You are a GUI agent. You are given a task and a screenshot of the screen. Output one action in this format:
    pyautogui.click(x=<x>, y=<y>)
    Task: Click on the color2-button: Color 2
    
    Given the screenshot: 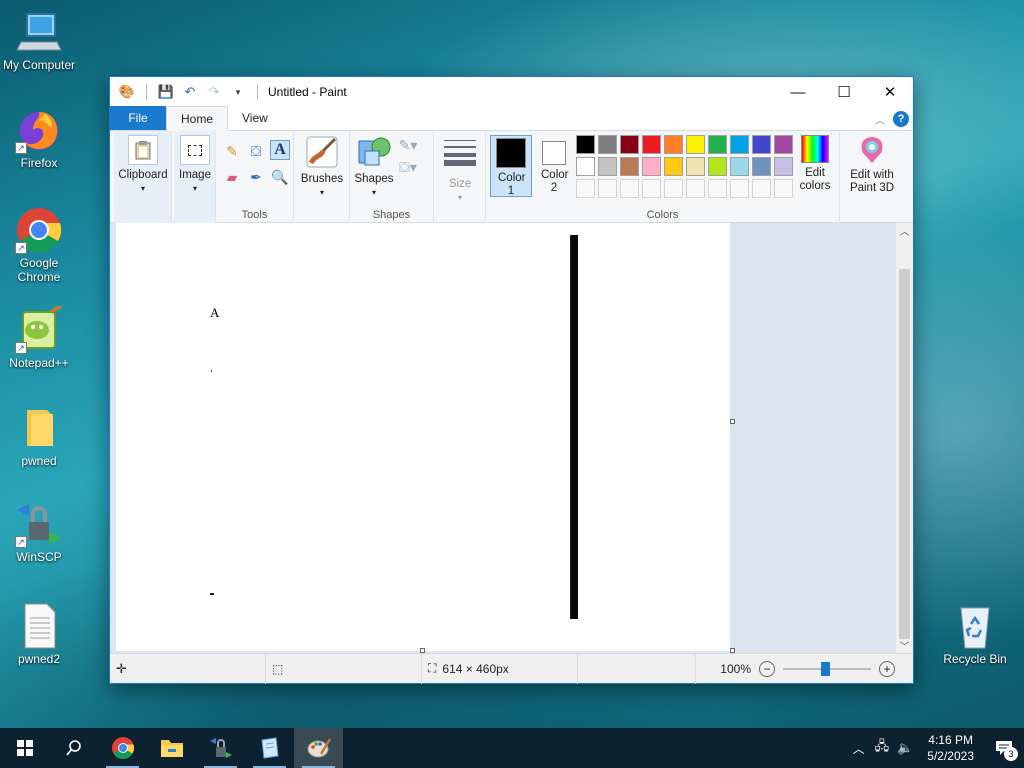 What is the action you would take?
    pyautogui.click(x=554, y=166)
    